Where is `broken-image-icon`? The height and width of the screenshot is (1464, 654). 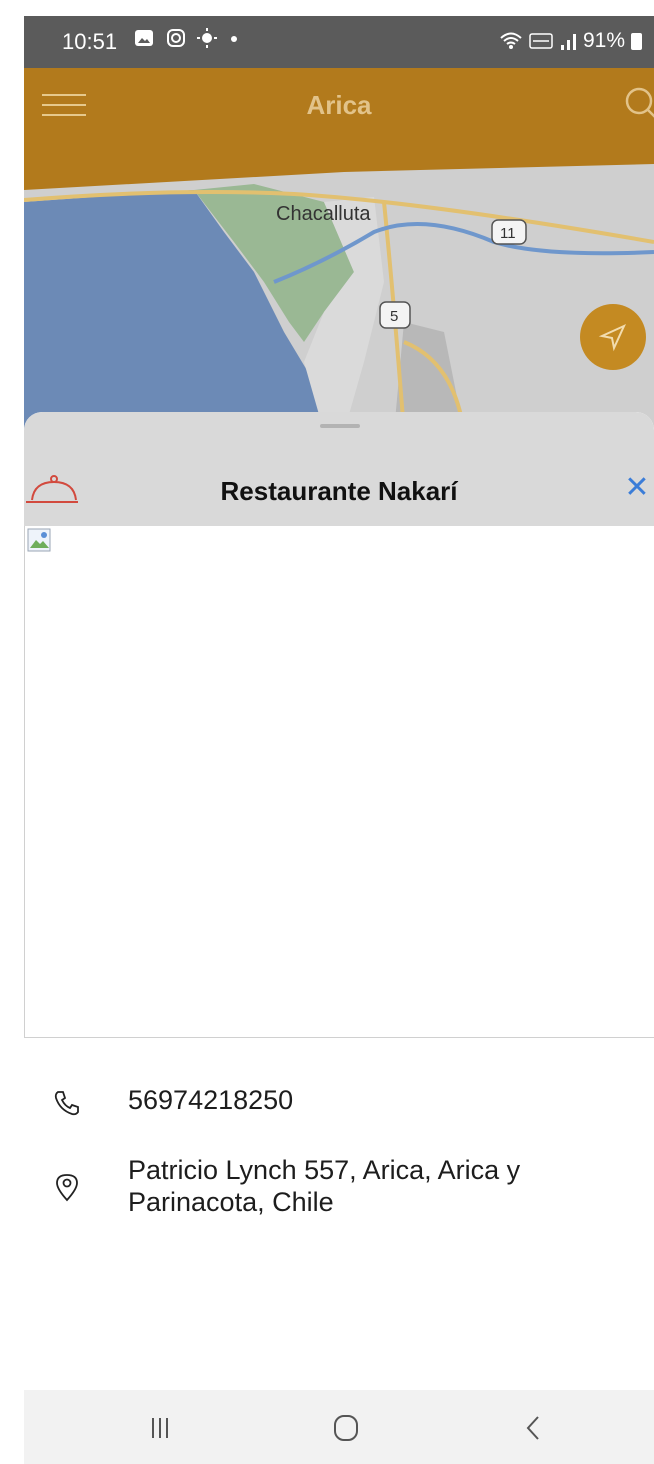
broken-image-icon is located at coordinates (39, 540).